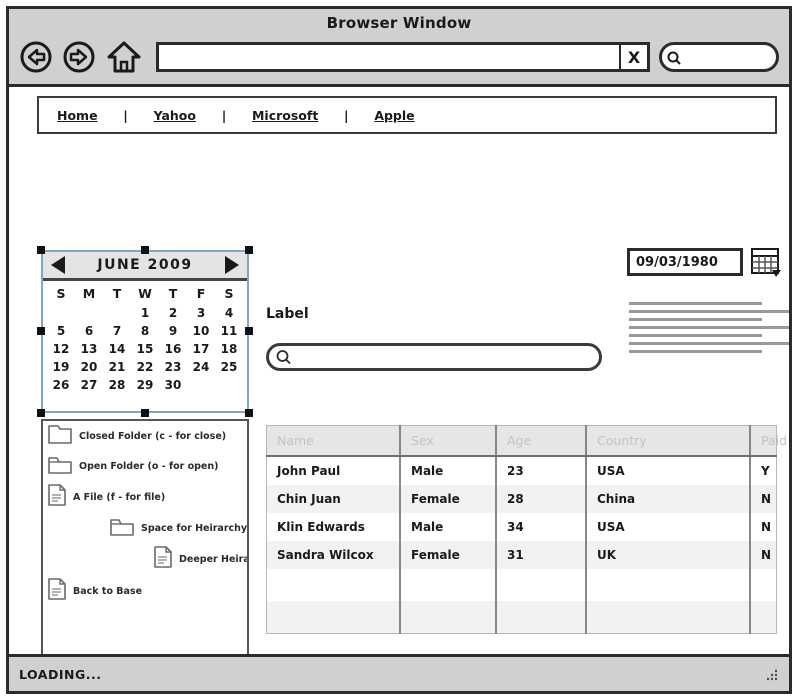 This screenshot has height=700, width=798. What do you see at coordinates (117, 331) in the screenshot?
I see `calendar-day-cell: 7` at bounding box center [117, 331].